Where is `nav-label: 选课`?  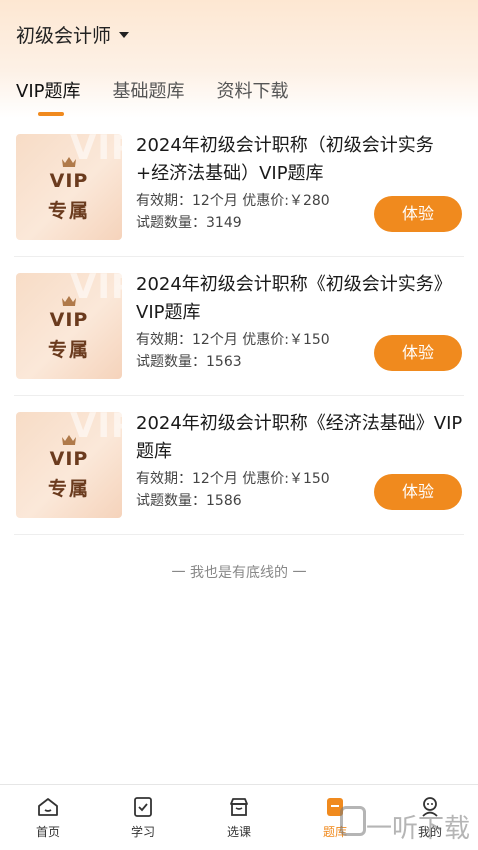
nav-label: 选课 is located at coordinates (238, 832).